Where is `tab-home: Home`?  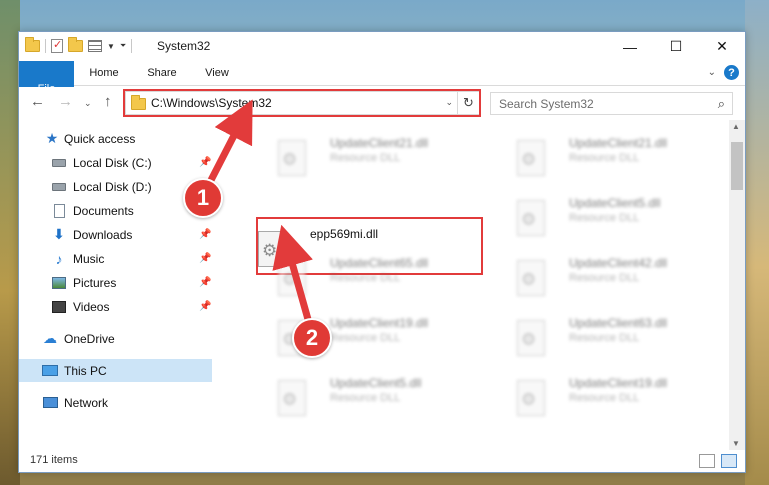
tab-home: Home is located at coordinates (104, 73).